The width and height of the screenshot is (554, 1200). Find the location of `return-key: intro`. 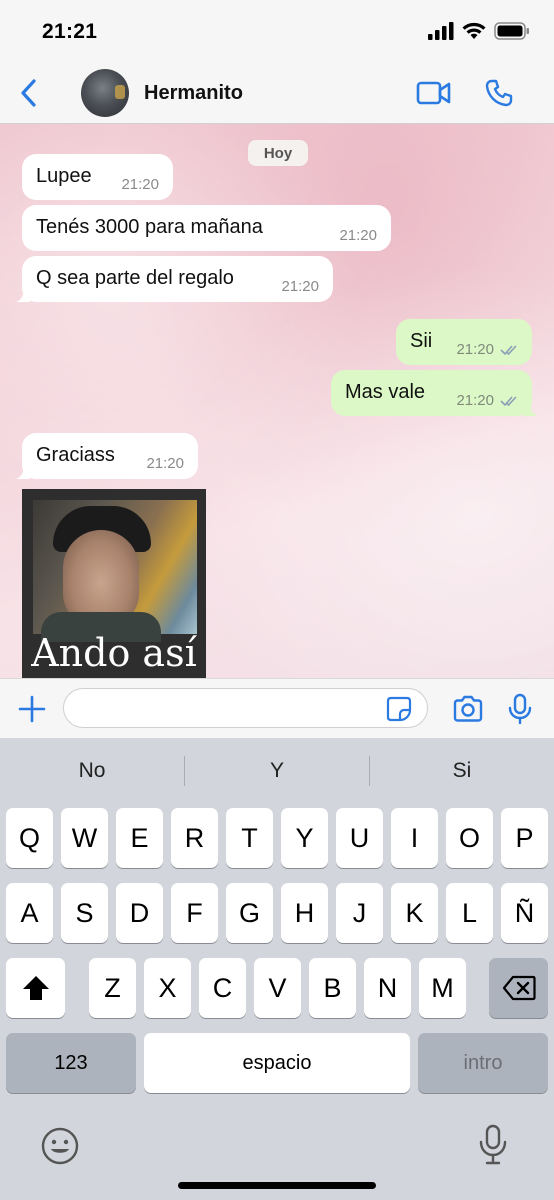

return-key: intro is located at coordinates (483, 1063).